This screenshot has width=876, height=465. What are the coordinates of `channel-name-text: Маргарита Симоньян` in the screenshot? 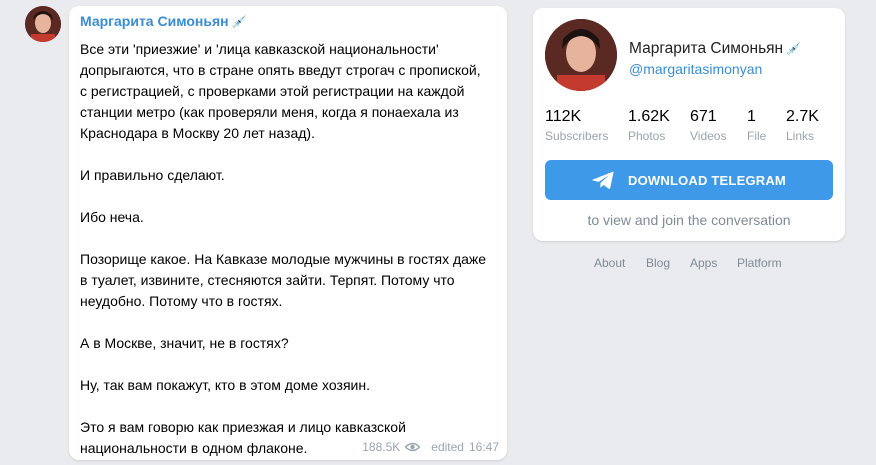 It's located at (706, 48).